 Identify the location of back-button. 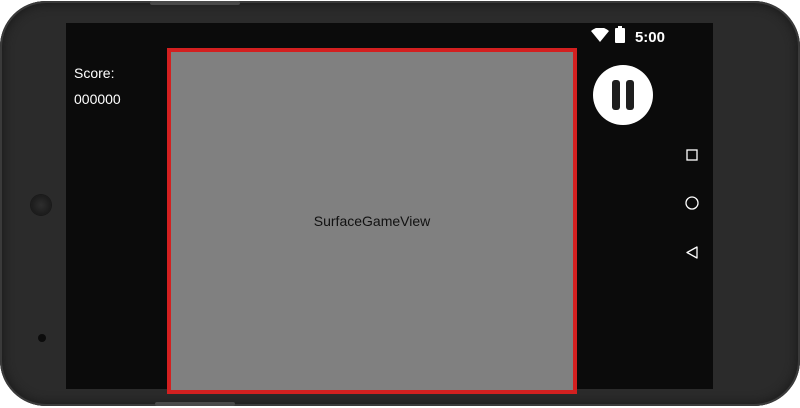
(692, 252).